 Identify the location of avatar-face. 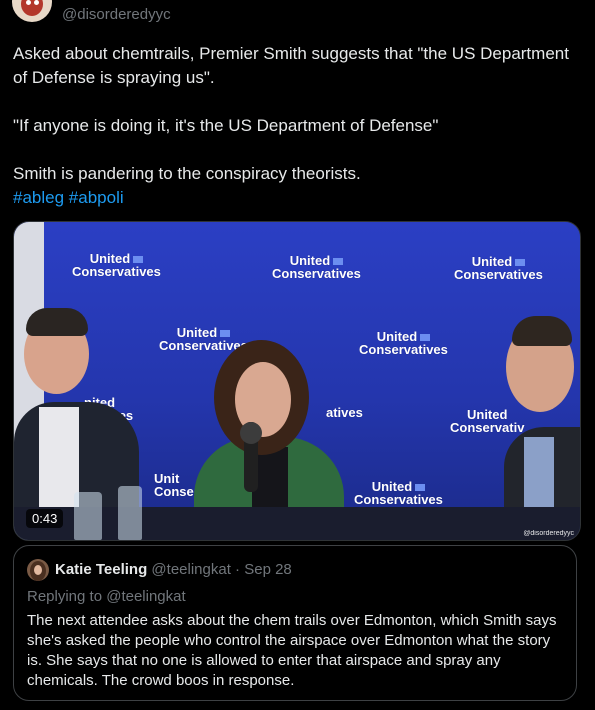
(32, 8).